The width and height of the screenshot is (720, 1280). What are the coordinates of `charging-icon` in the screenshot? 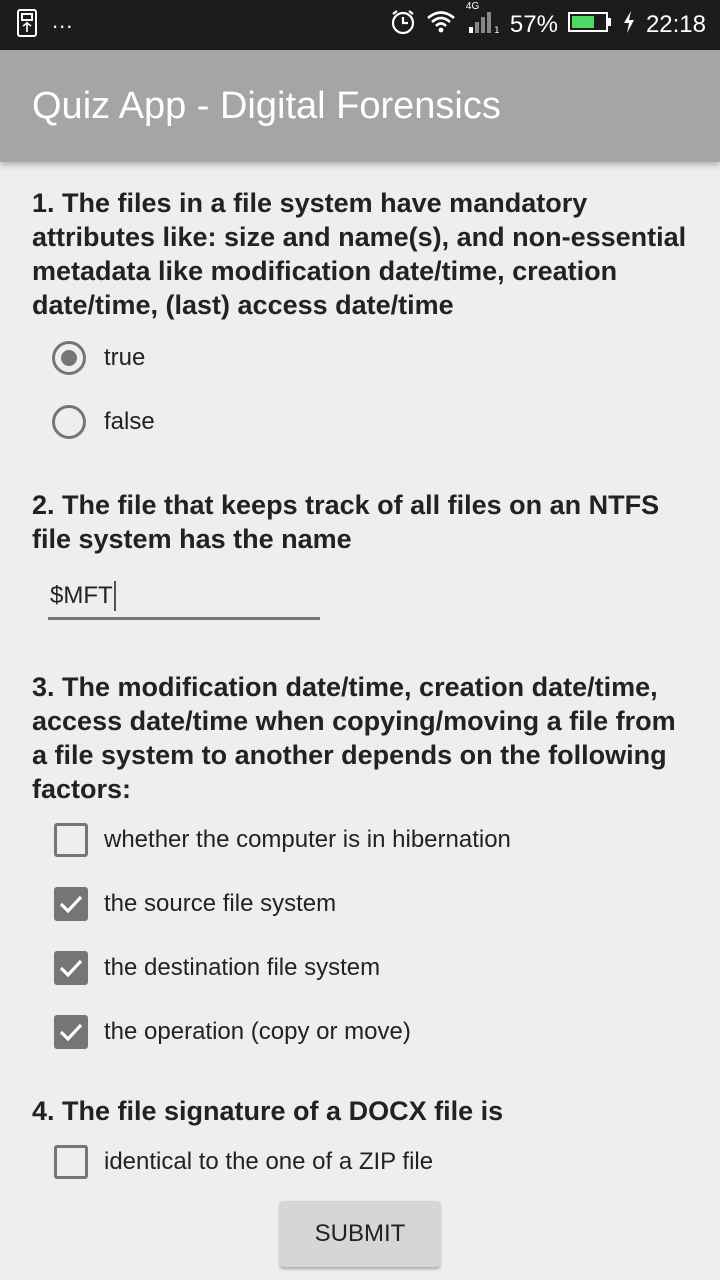 It's located at (629, 25).